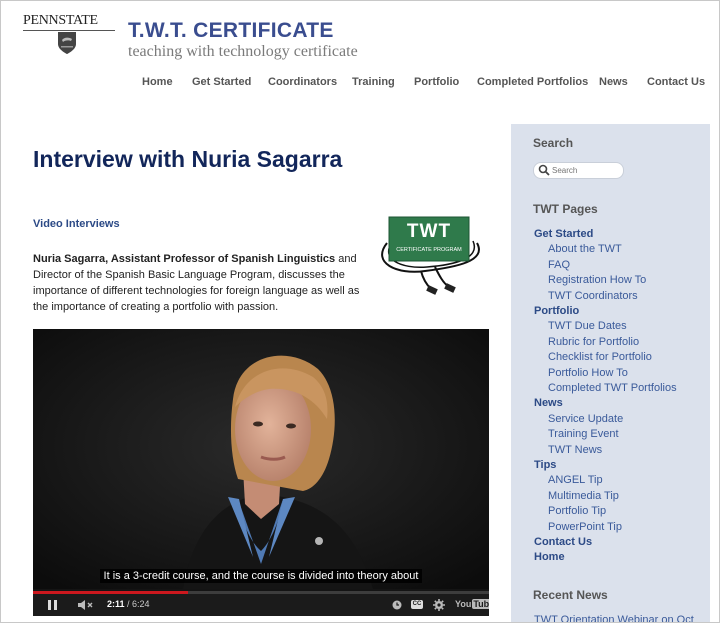 This screenshot has width=720, height=623. I want to click on sidebar-item-portfolio-how-to: Portfolio How To, so click(588, 373).